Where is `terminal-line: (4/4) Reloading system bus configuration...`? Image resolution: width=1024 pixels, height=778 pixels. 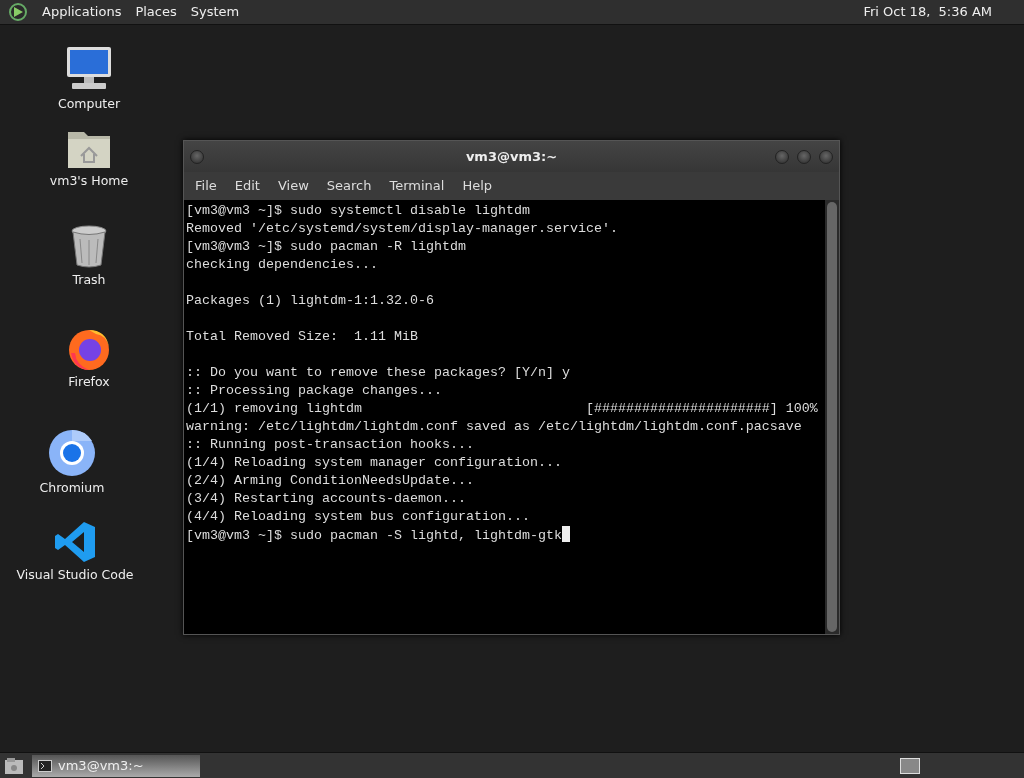 terminal-line: (4/4) Reloading system bus configuration... is located at coordinates (358, 516).